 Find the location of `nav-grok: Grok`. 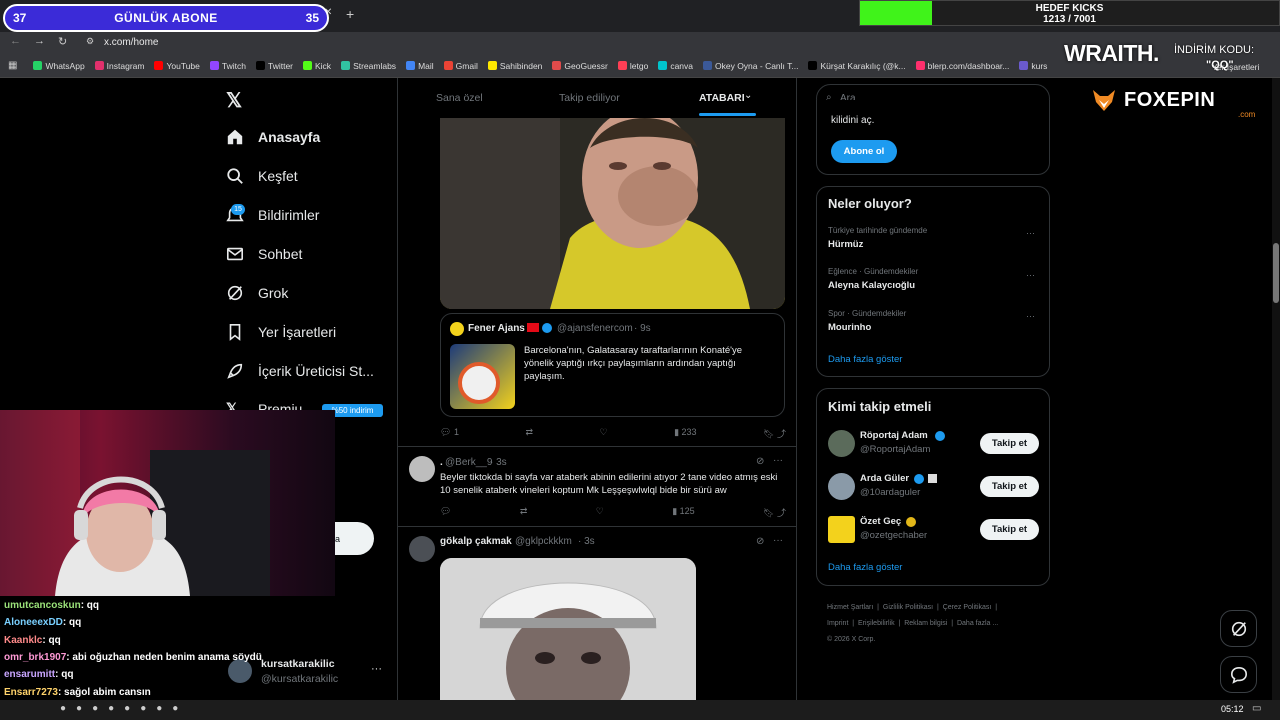

nav-grok: Grok is located at coordinates (257, 293).